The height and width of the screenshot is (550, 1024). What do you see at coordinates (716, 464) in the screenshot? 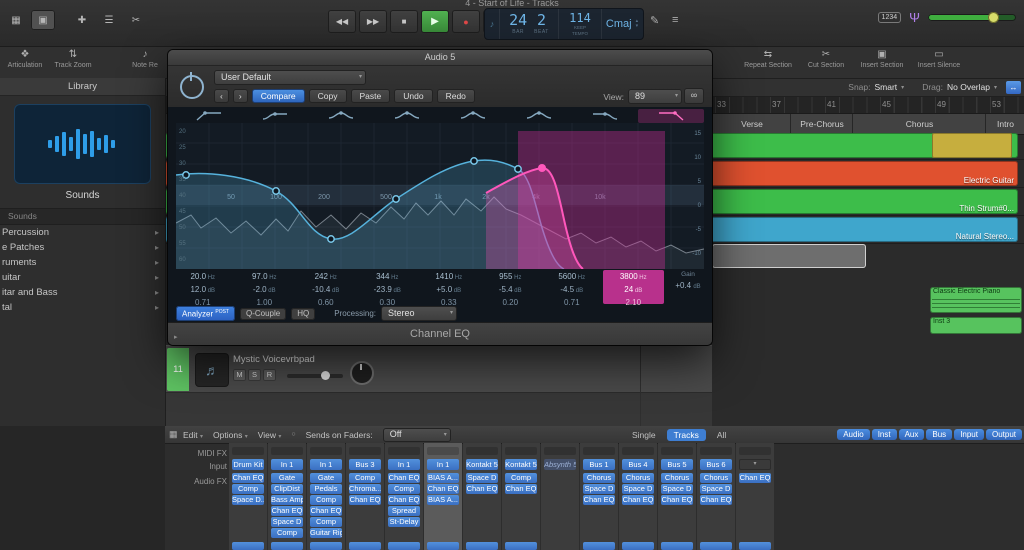
I see `input-slot: Bus 6` at bounding box center [716, 464].